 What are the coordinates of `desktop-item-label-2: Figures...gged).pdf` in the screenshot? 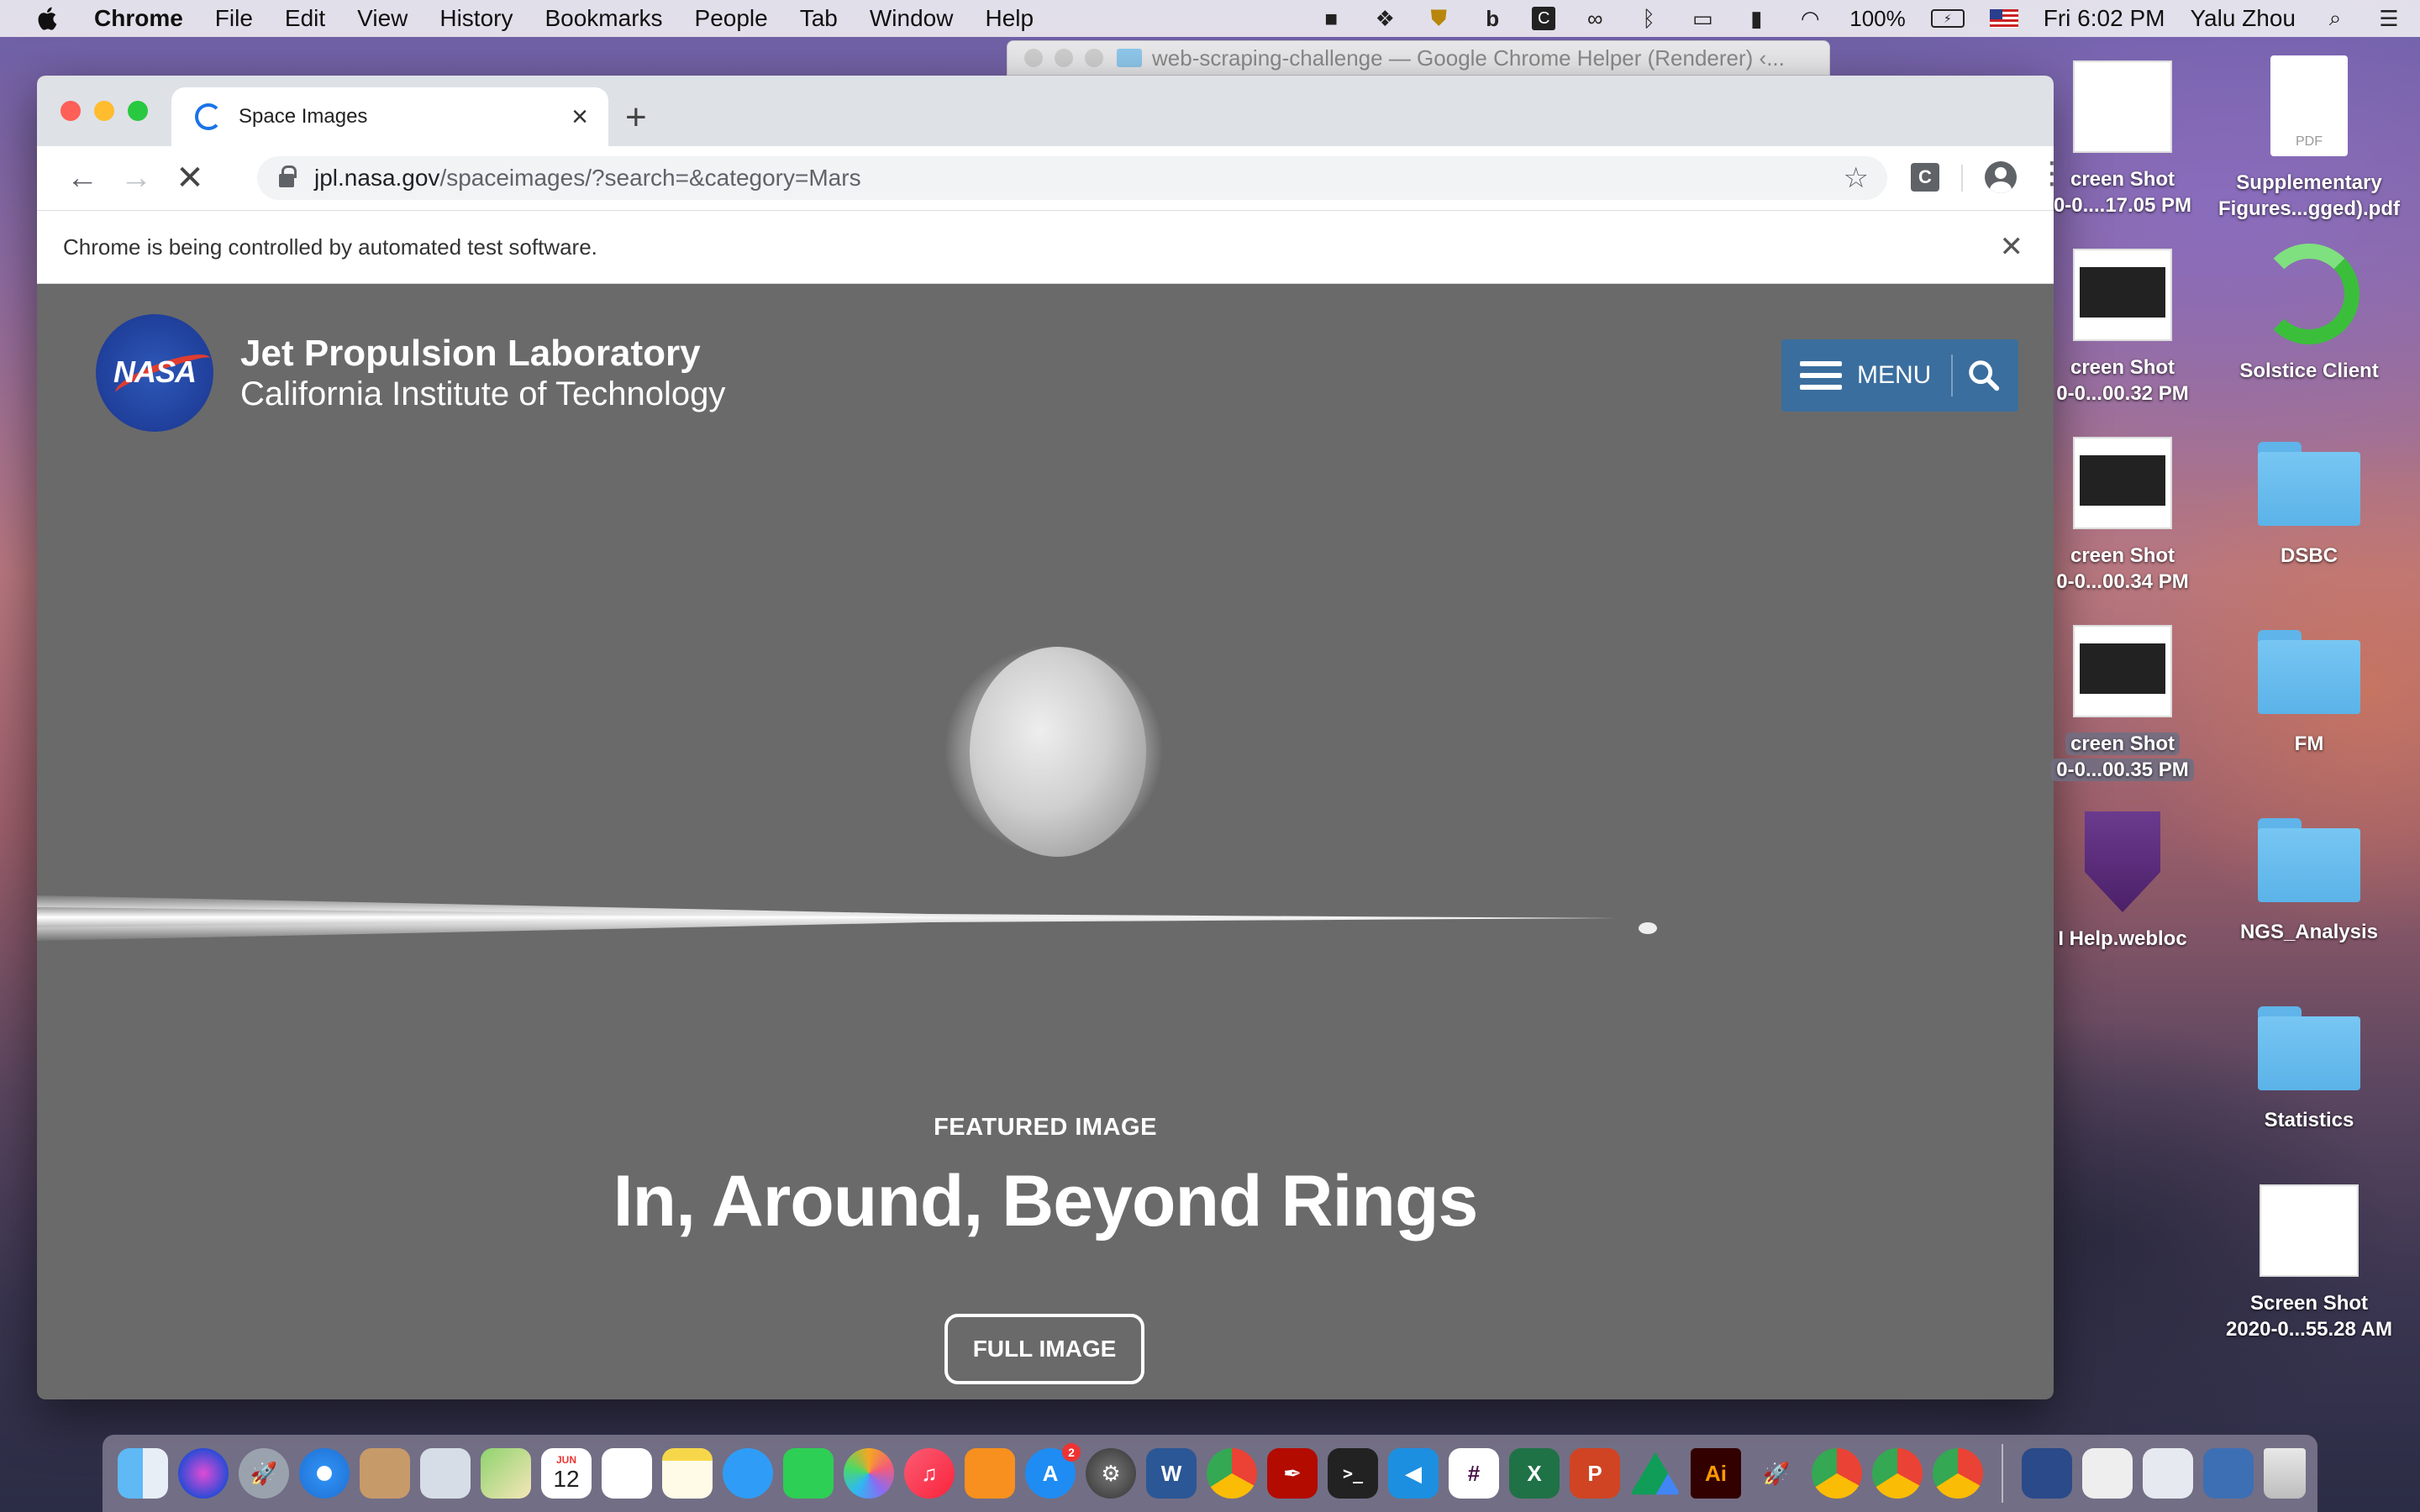 It's located at (2309, 209).